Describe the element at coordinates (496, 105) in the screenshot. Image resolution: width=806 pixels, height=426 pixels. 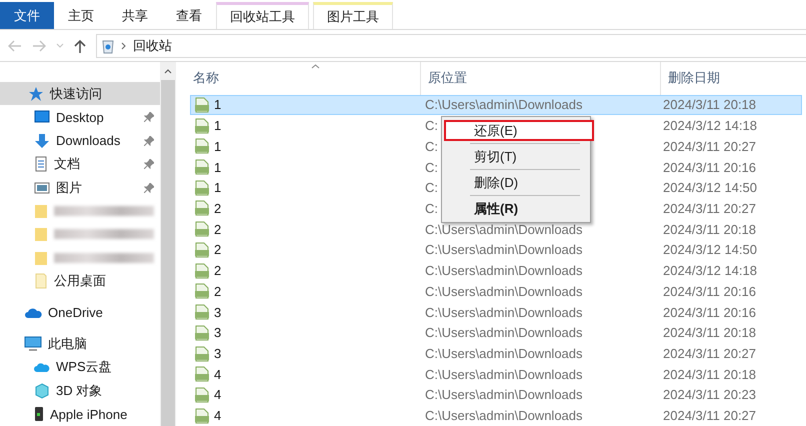
I see `selected-row: 1 C:\Users\admin\Downloads 2024/3/11 20:18` at that location.